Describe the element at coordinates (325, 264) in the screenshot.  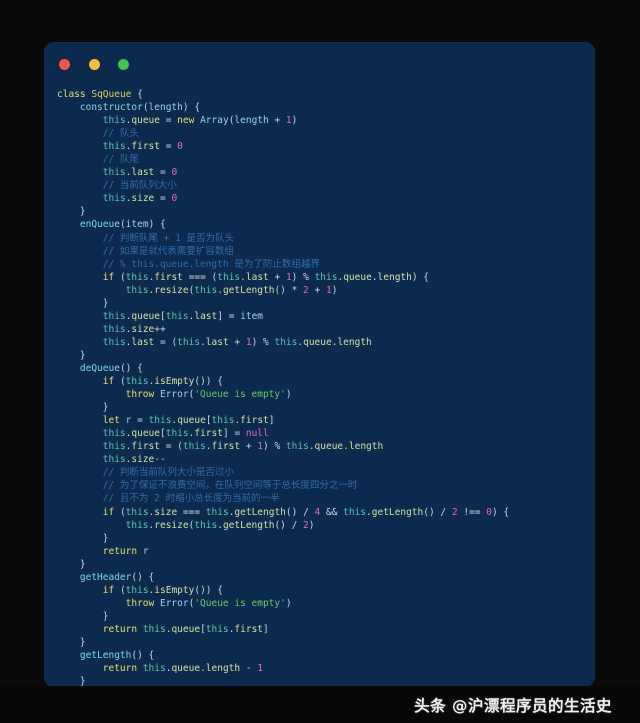
I see `code-line: // % this.queue.length 是为了防止数组越界` at that location.